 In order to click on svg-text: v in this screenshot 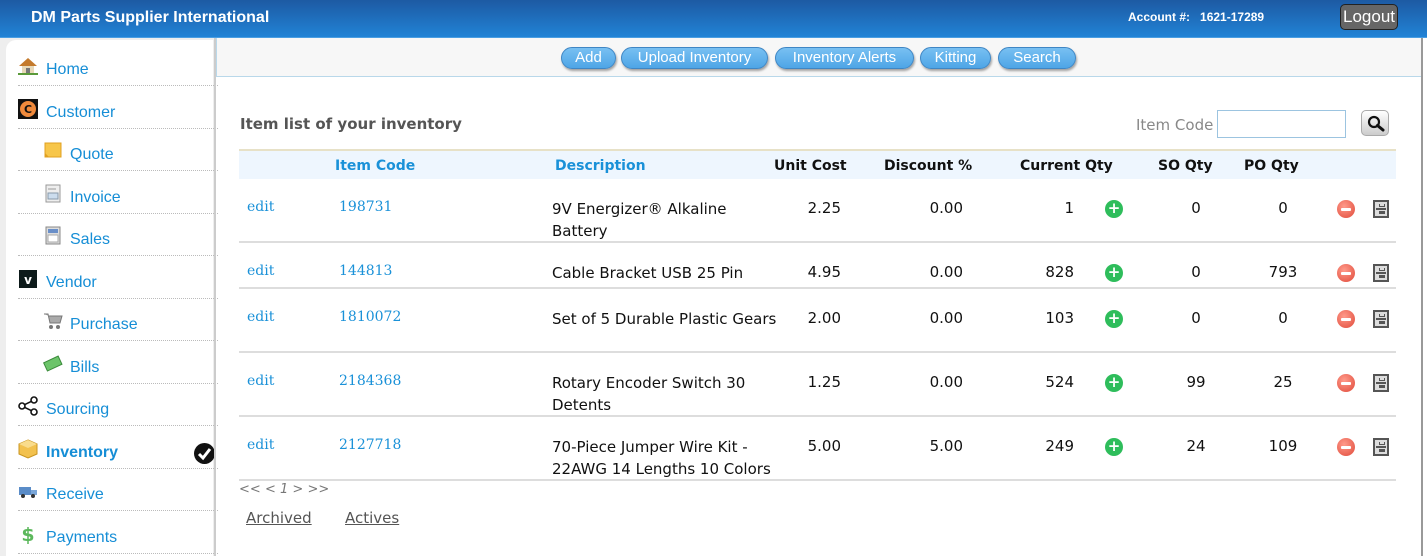, I will do `click(28, 280)`.